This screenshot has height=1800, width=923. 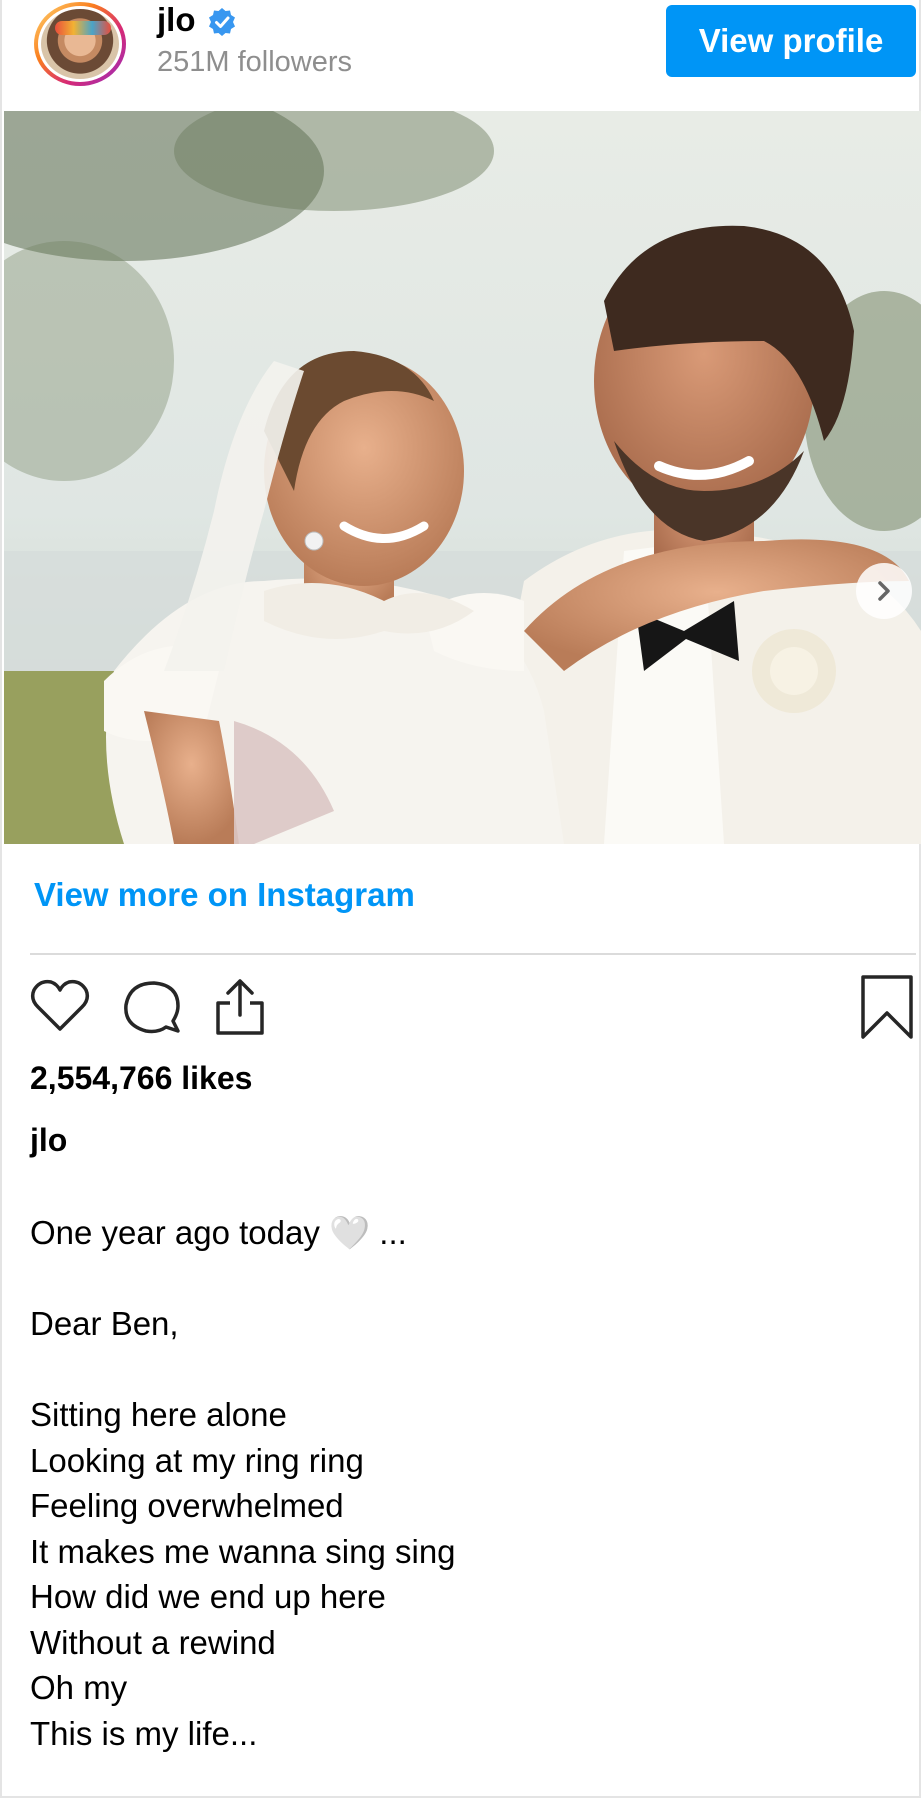 What do you see at coordinates (150, 1007) in the screenshot?
I see `comment-bubble-icon` at bounding box center [150, 1007].